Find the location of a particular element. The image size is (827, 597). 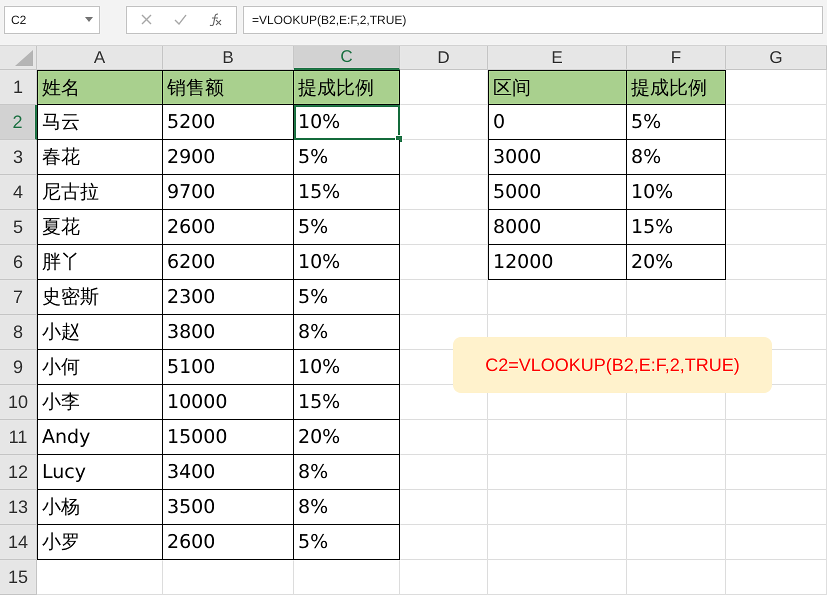

table-cell: 3000 is located at coordinates (557, 157).